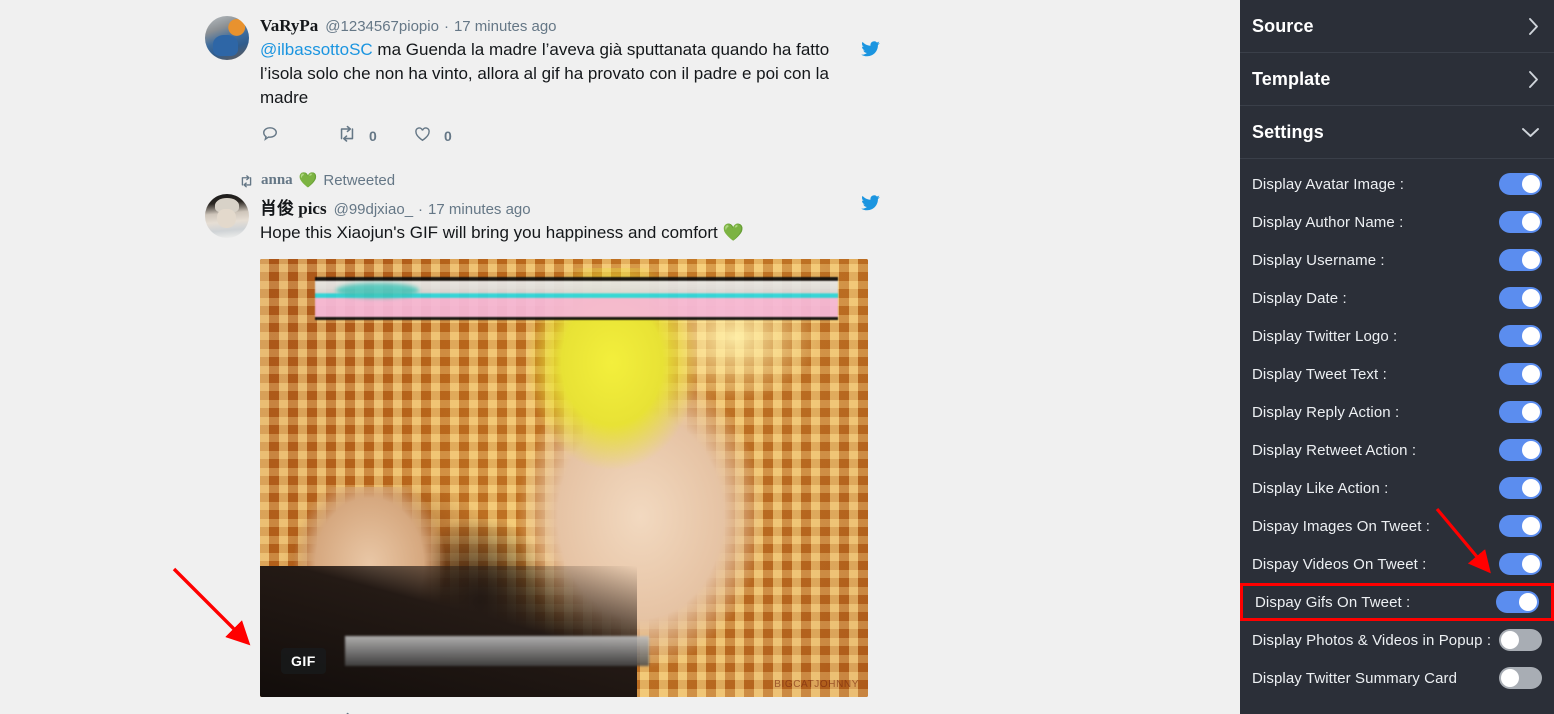 The width and height of the screenshot is (1554, 714). Describe the element at coordinates (1328, 222) in the screenshot. I see `setting-label: Display Author Name :` at that location.